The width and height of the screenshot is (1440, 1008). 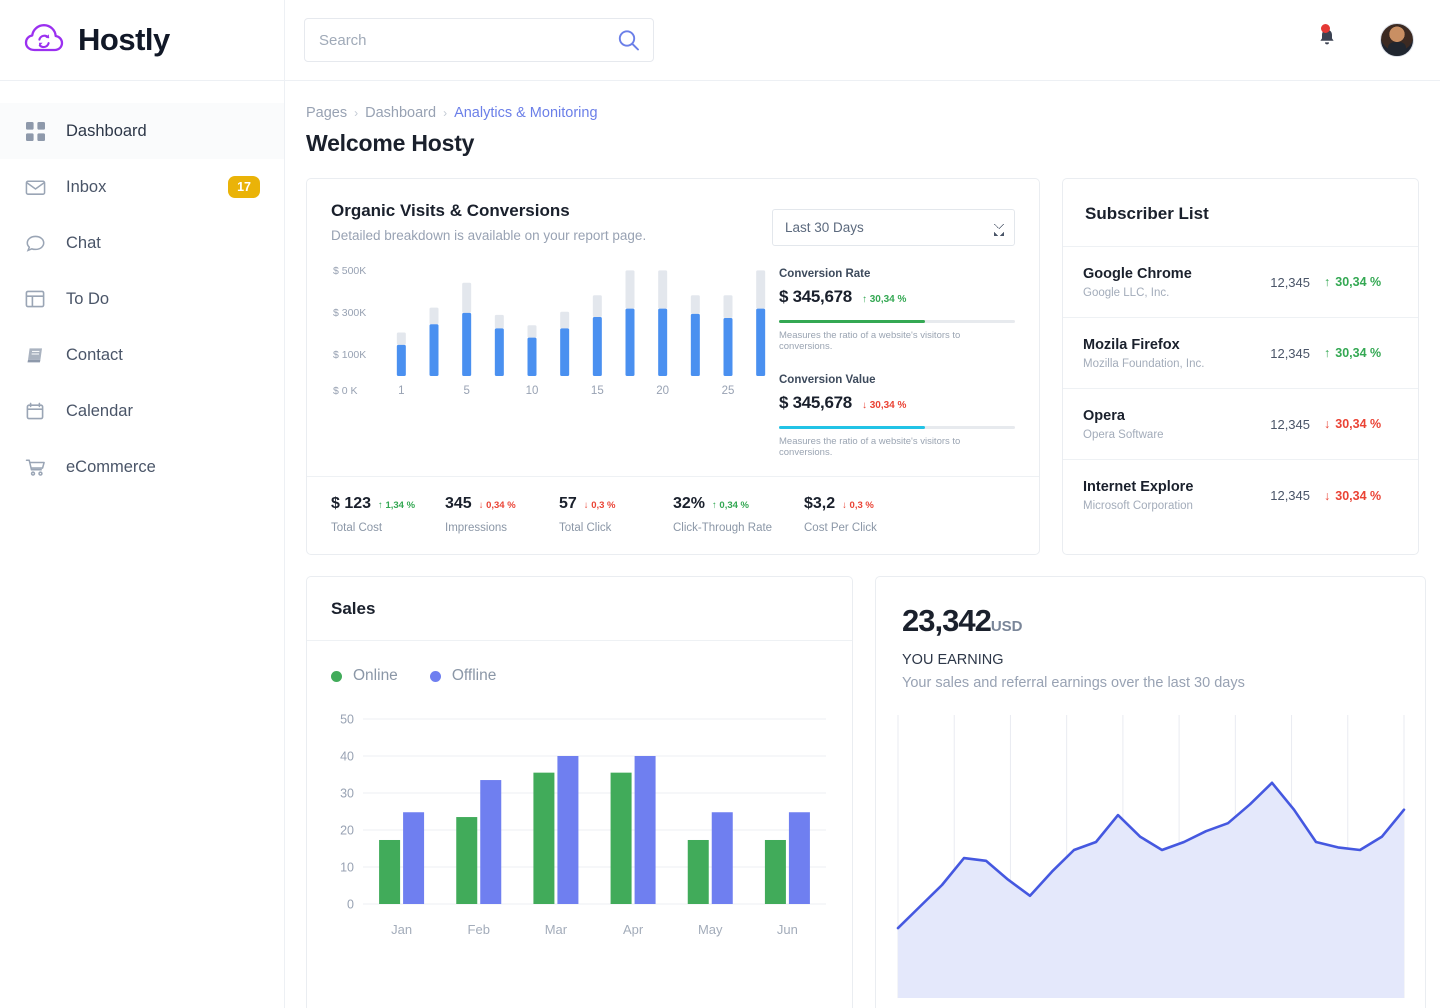 What do you see at coordinates (347, 794) in the screenshot?
I see `y-tick-label: 30` at bounding box center [347, 794].